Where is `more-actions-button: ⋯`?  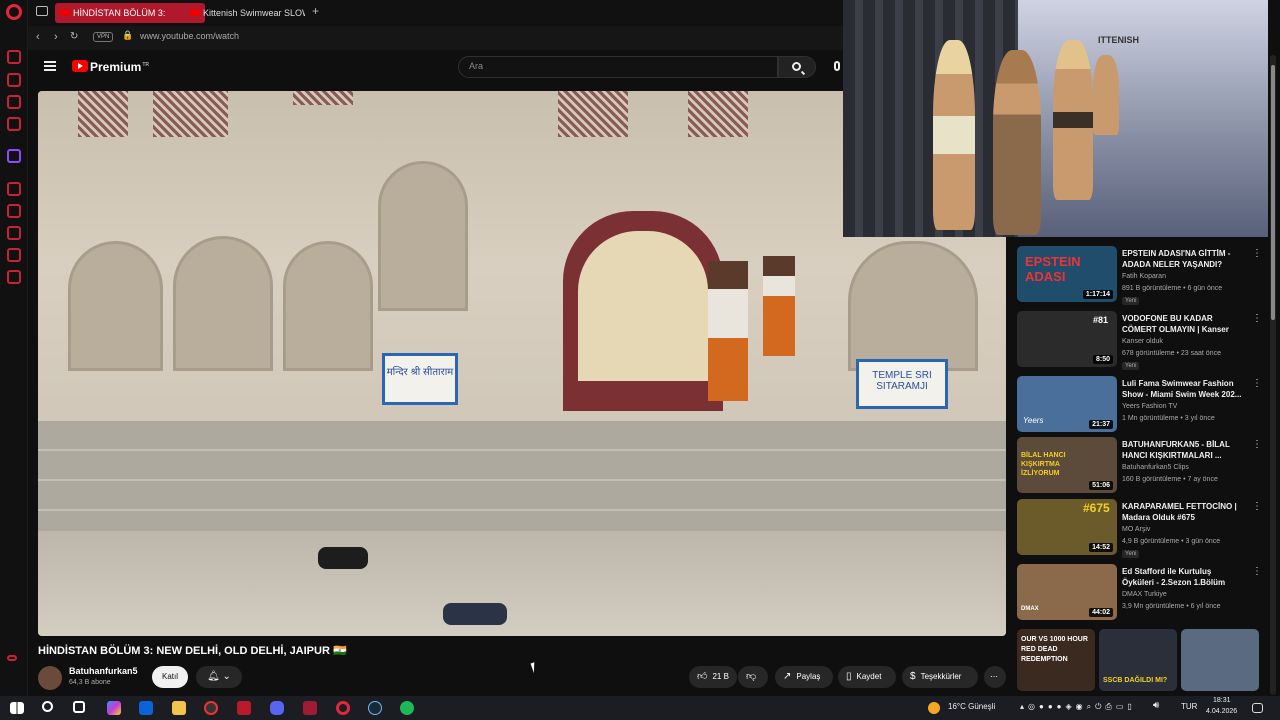 more-actions-button: ⋯ is located at coordinates (995, 677).